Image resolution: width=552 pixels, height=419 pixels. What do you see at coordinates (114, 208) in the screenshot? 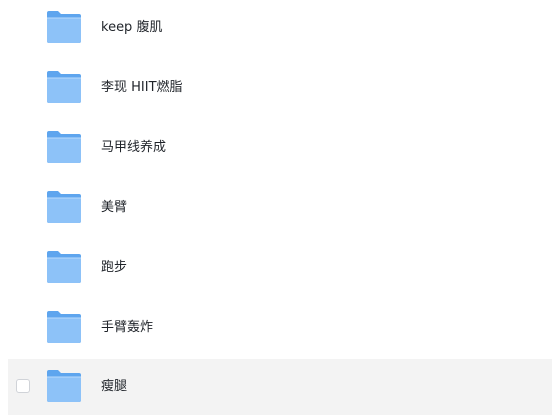
I see `folder-name: 美臂` at bounding box center [114, 208].